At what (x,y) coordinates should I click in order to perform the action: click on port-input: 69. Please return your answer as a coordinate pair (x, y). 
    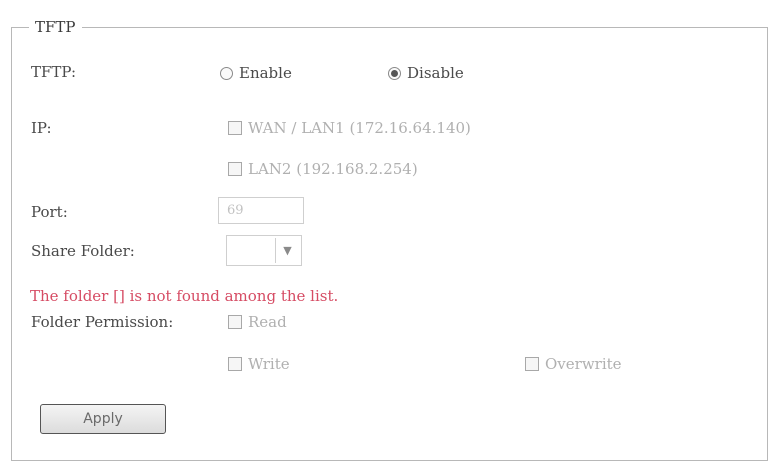
    Looking at the image, I should click on (261, 210).